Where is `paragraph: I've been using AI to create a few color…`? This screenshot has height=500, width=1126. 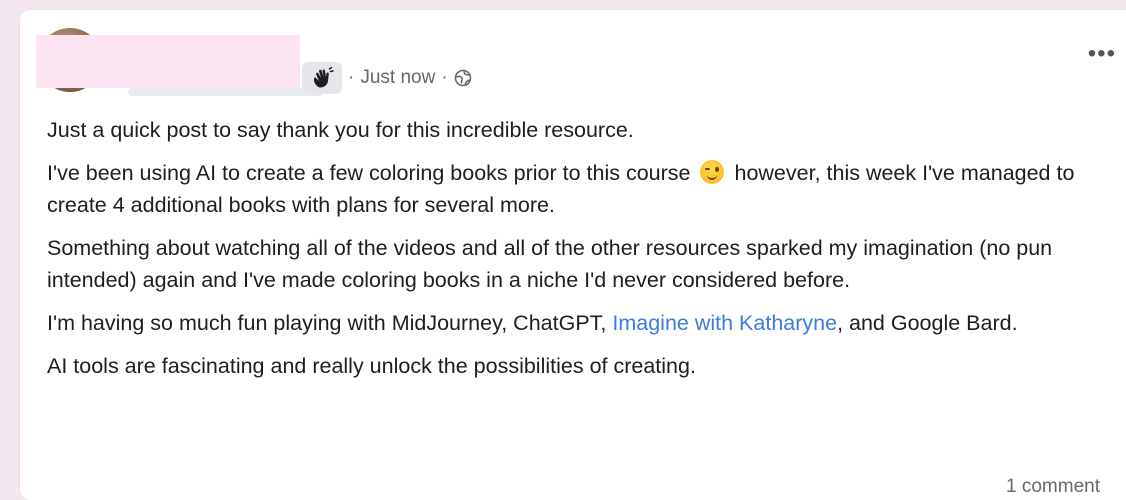
paragraph: I've been using AI to create a few color… is located at coordinates (584, 189).